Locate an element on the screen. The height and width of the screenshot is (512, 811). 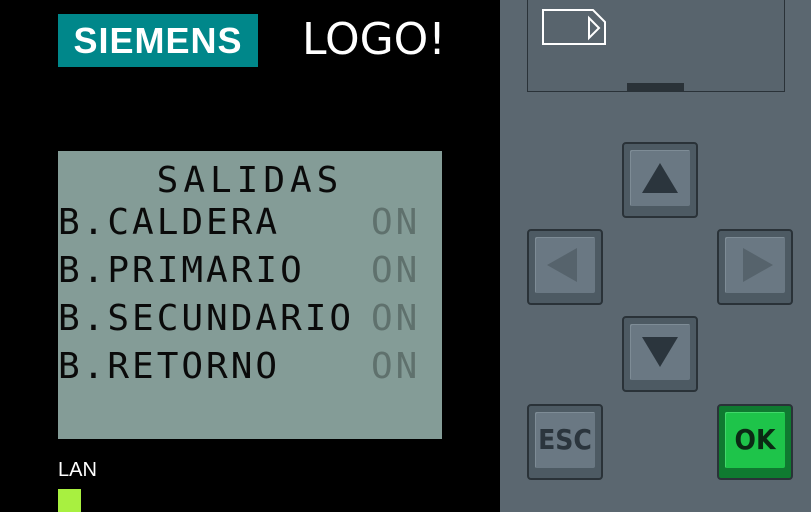
right-button is located at coordinates (755, 267).